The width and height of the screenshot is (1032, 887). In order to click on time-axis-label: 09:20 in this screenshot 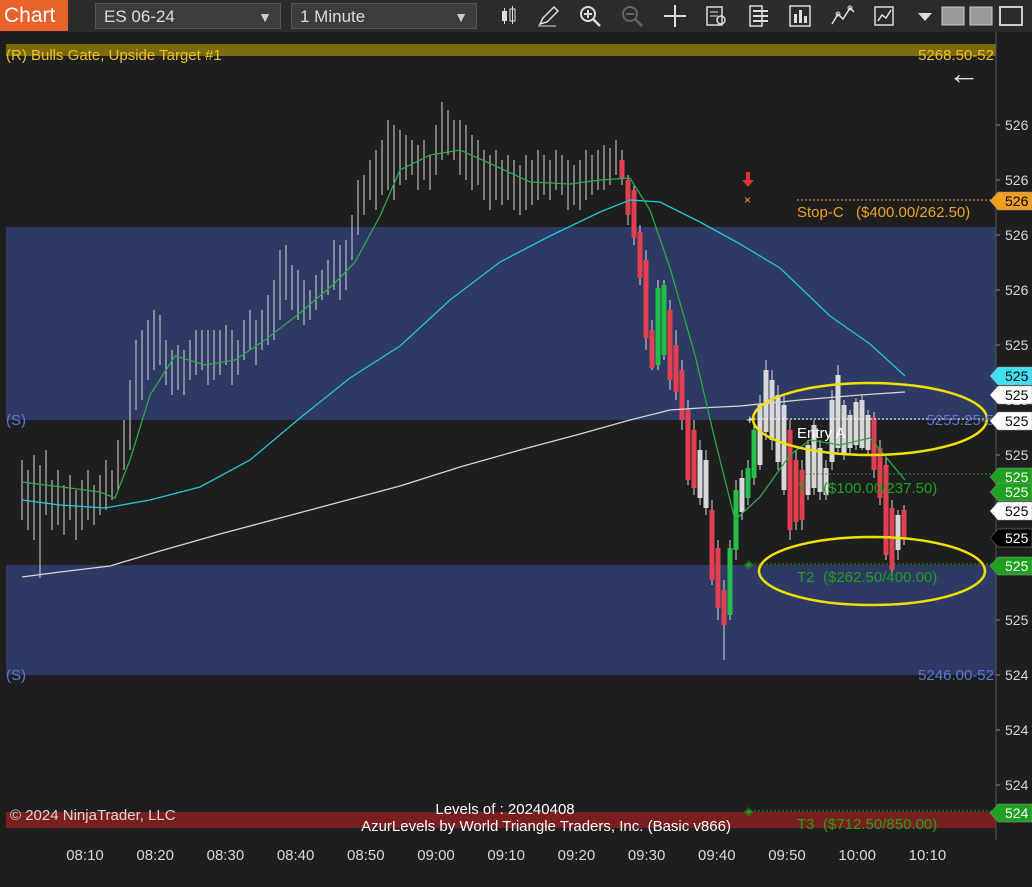, I will do `click(577, 855)`.